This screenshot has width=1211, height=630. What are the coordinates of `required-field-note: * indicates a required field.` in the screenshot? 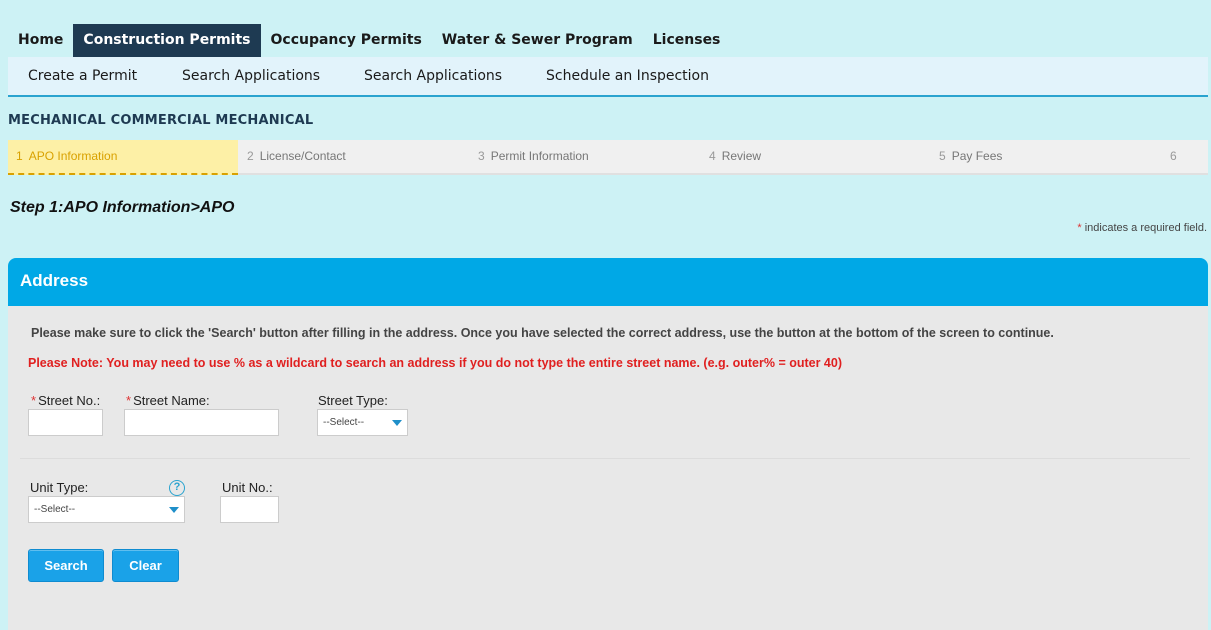 It's located at (1142, 228).